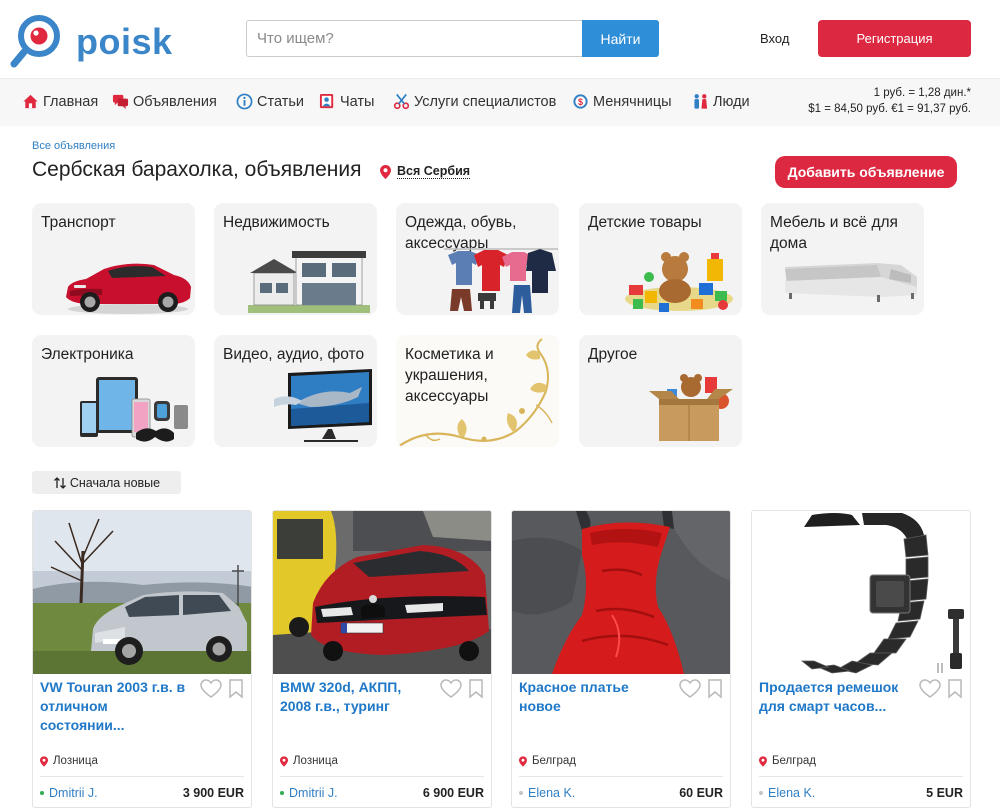 The image size is (1000, 812). What do you see at coordinates (434, 171) in the screenshot?
I see `region-label: Вся Сербия` at bounding box center [434, 171].